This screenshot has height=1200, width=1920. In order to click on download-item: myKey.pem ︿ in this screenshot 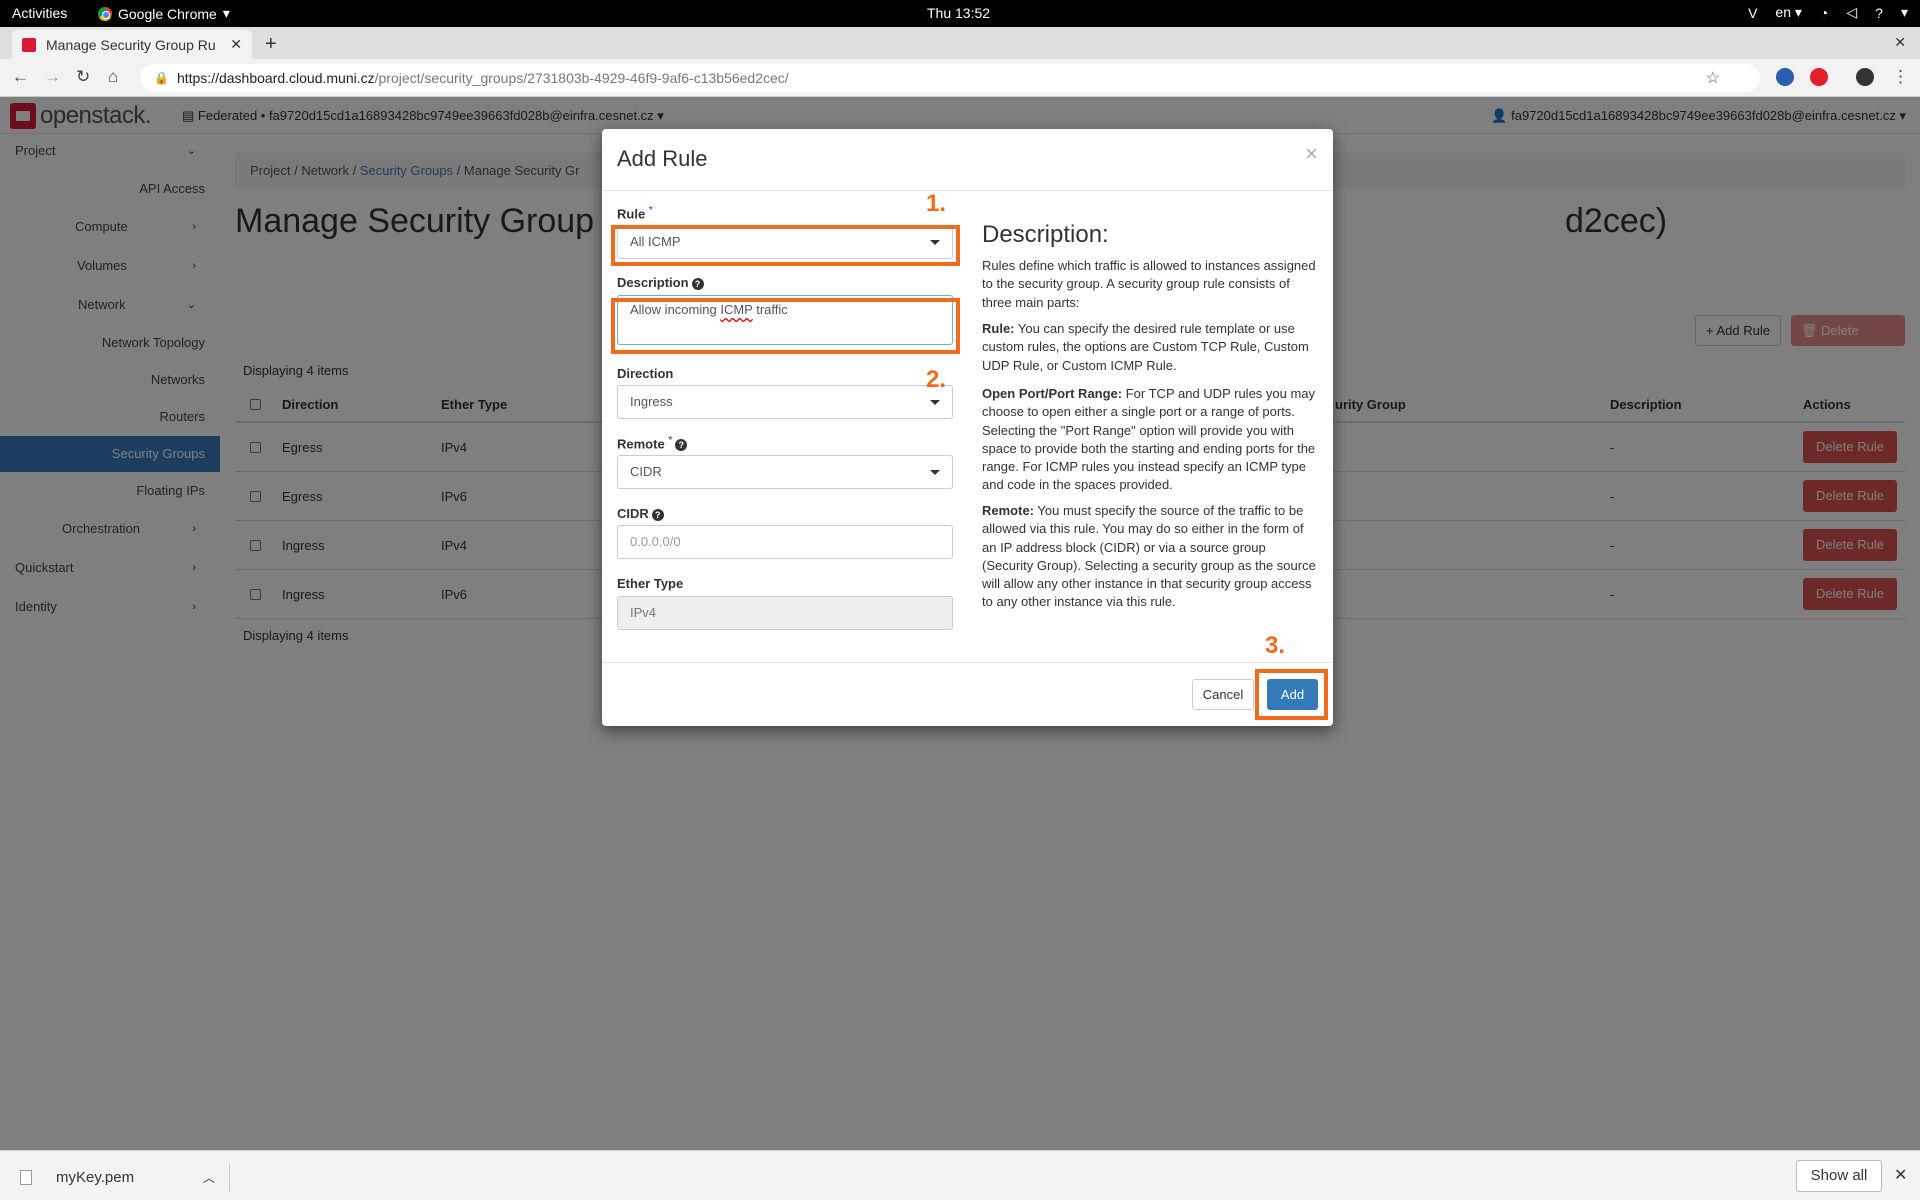, I will do `click(125, 1177)`.